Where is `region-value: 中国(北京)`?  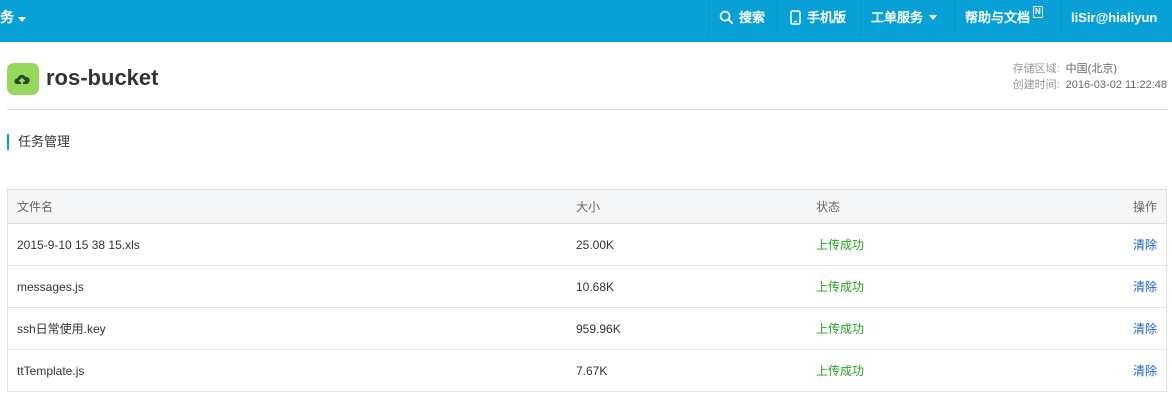
region-value: 中国(北京) is located at coordinates (1091, 69).